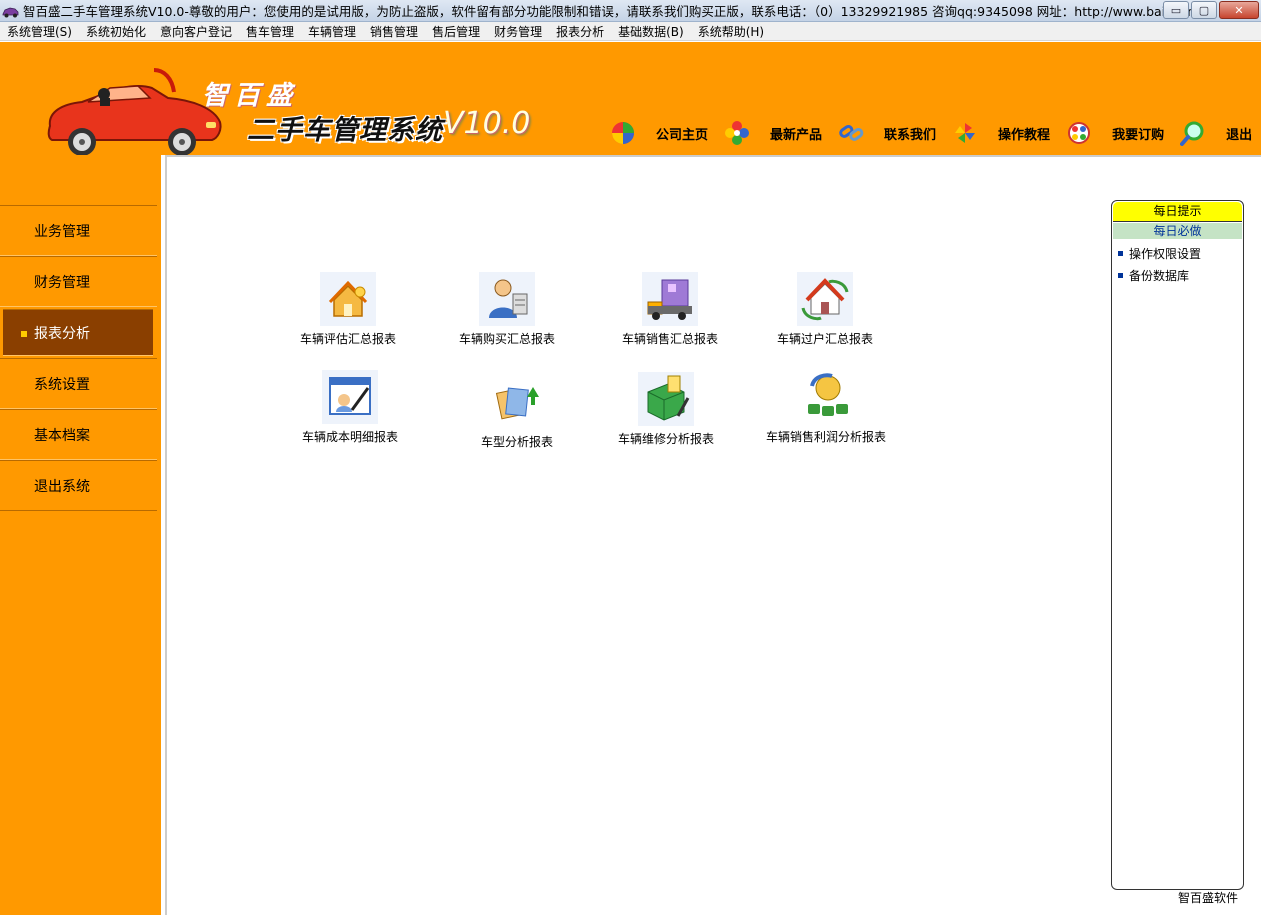 The height and width of the screenshot is (915, 1261). Describe the element at coordinates (669, 339) in the screenshot. I see `report-label: 车辆销售汇总报表` at that location.